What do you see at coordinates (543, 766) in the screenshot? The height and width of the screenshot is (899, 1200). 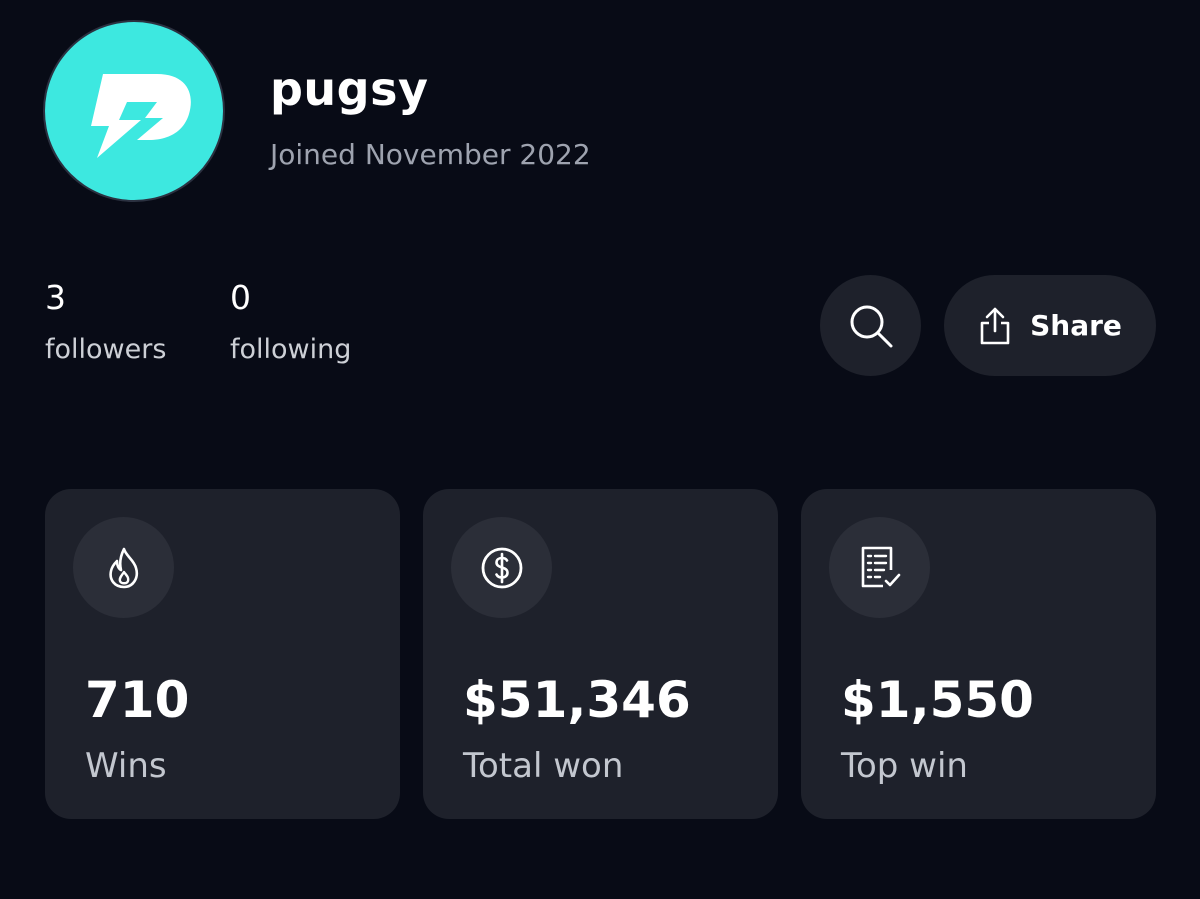 I see `stat-label: Total won` at bounding box center [543, 766].